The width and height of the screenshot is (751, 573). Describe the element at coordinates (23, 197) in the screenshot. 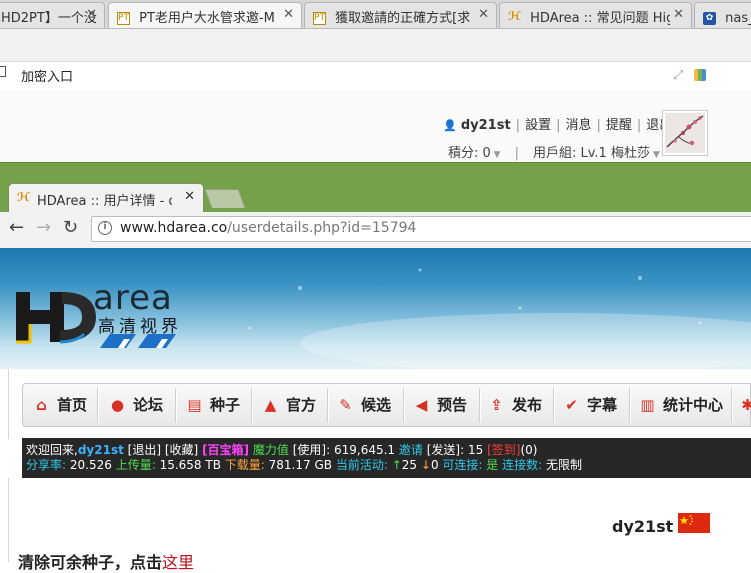

I see `hdarea-favicon-icon: ℋ` at that location.